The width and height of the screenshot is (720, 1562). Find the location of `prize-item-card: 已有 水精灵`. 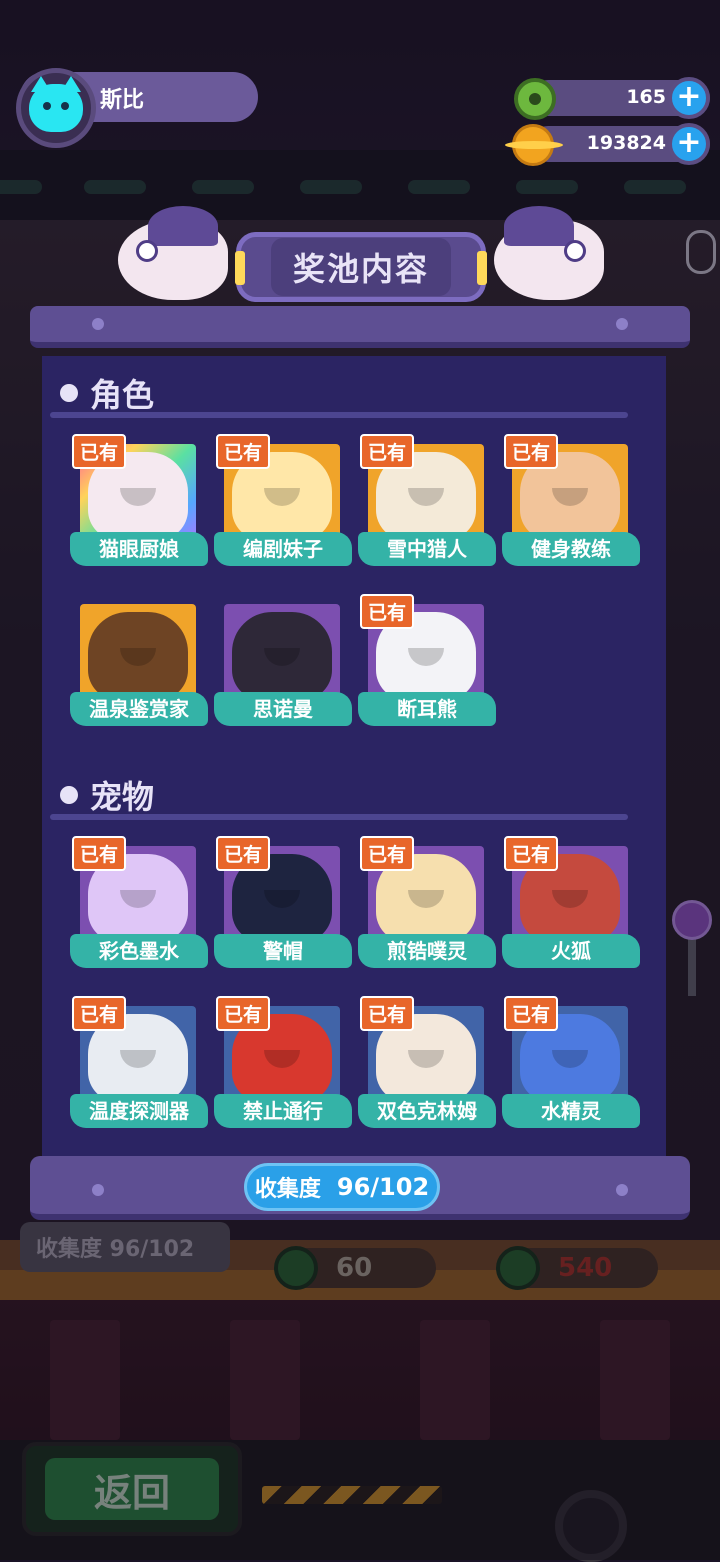

prize-item-card: 已有 水精灵 is located at coordinates (571, 1067).